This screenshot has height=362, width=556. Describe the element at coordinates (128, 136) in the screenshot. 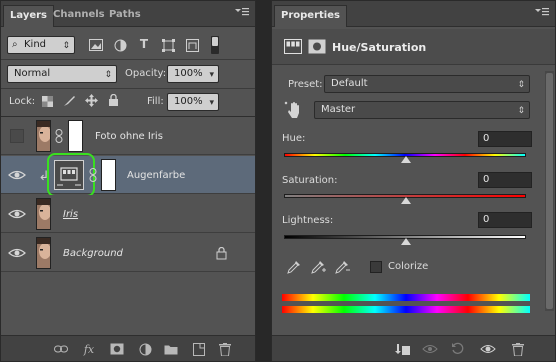

I see `layer-row-foto-ohne-iris: Foto ohne Iris` at that location.